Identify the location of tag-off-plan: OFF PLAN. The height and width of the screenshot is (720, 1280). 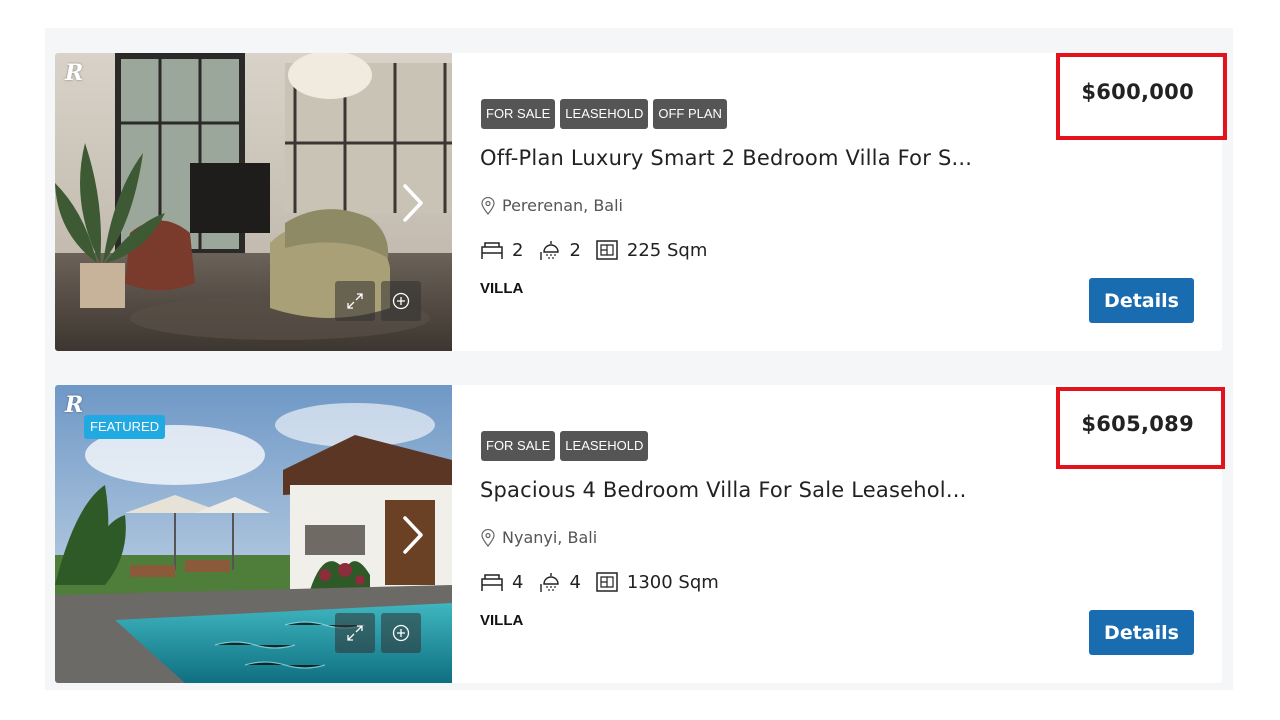
(690, 114).